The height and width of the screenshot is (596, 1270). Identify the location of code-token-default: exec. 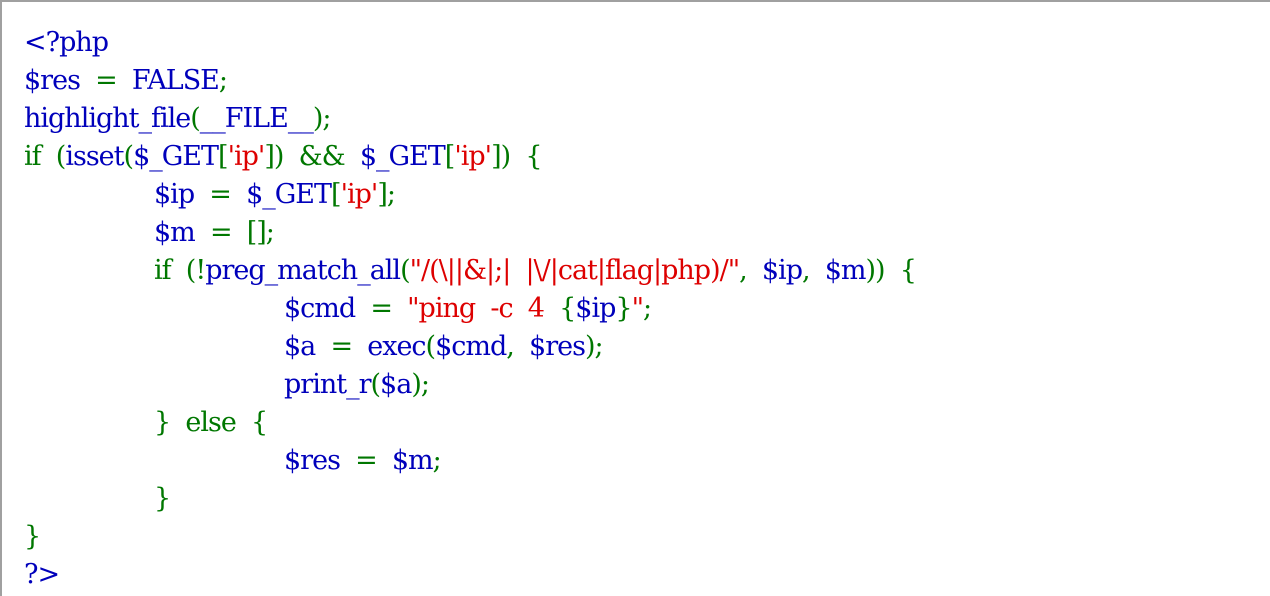
(396, 346).